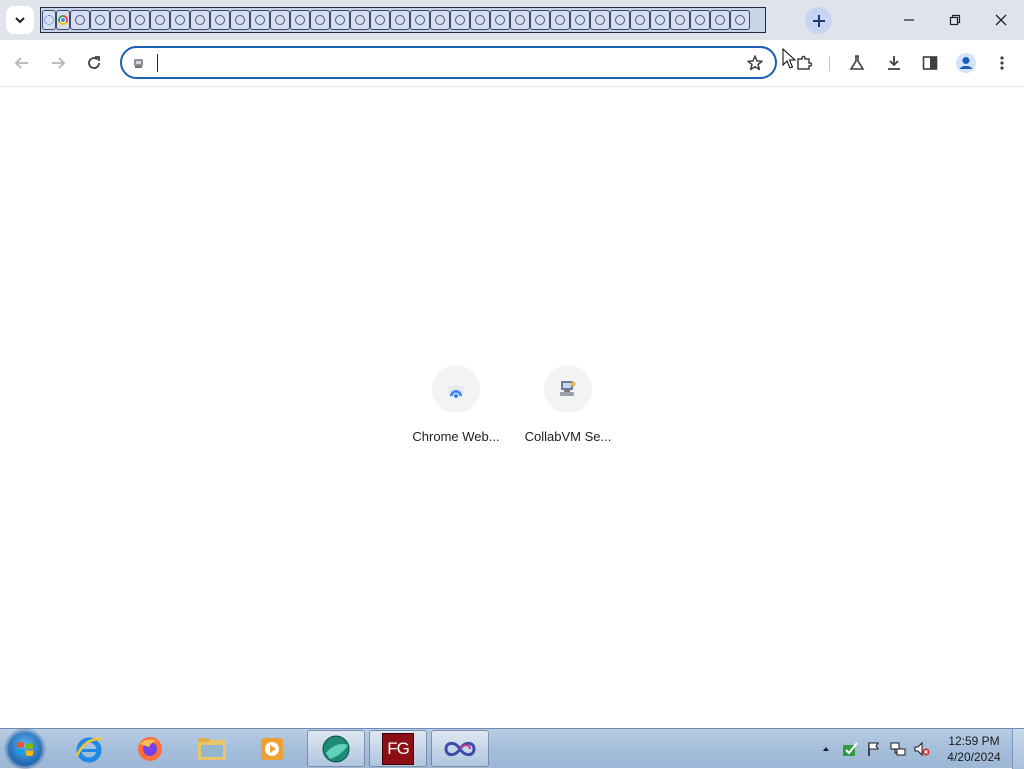 This screenshot has height=769, width=1024. I want to click on restore-icon, so click(955, 20).